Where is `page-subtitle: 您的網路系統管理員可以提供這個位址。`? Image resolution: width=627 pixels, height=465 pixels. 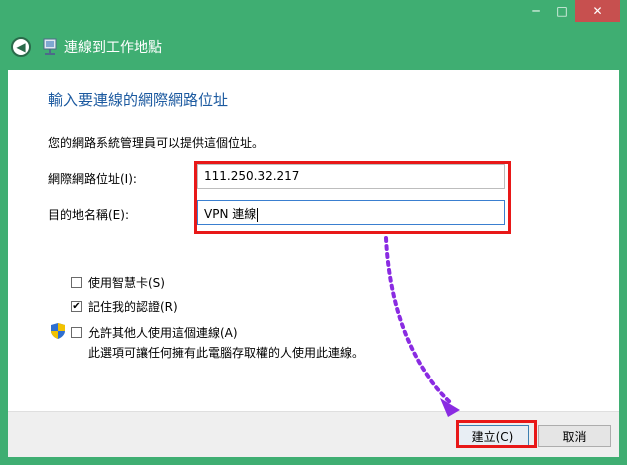 page-subtitle: 您的網路系統管理員可以提供這個位址。 is located at coordinates (156, 143).